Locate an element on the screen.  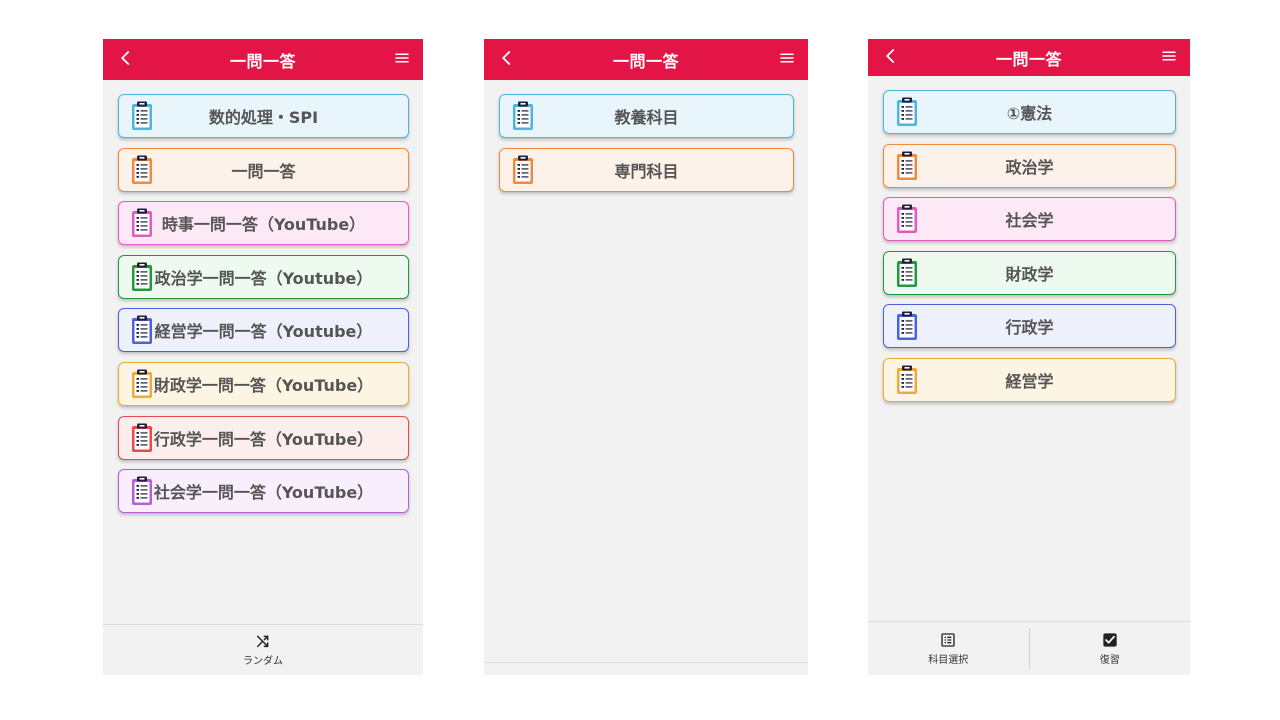
subject-card-label: ①憲法 is located at coordinates (1029, 113).